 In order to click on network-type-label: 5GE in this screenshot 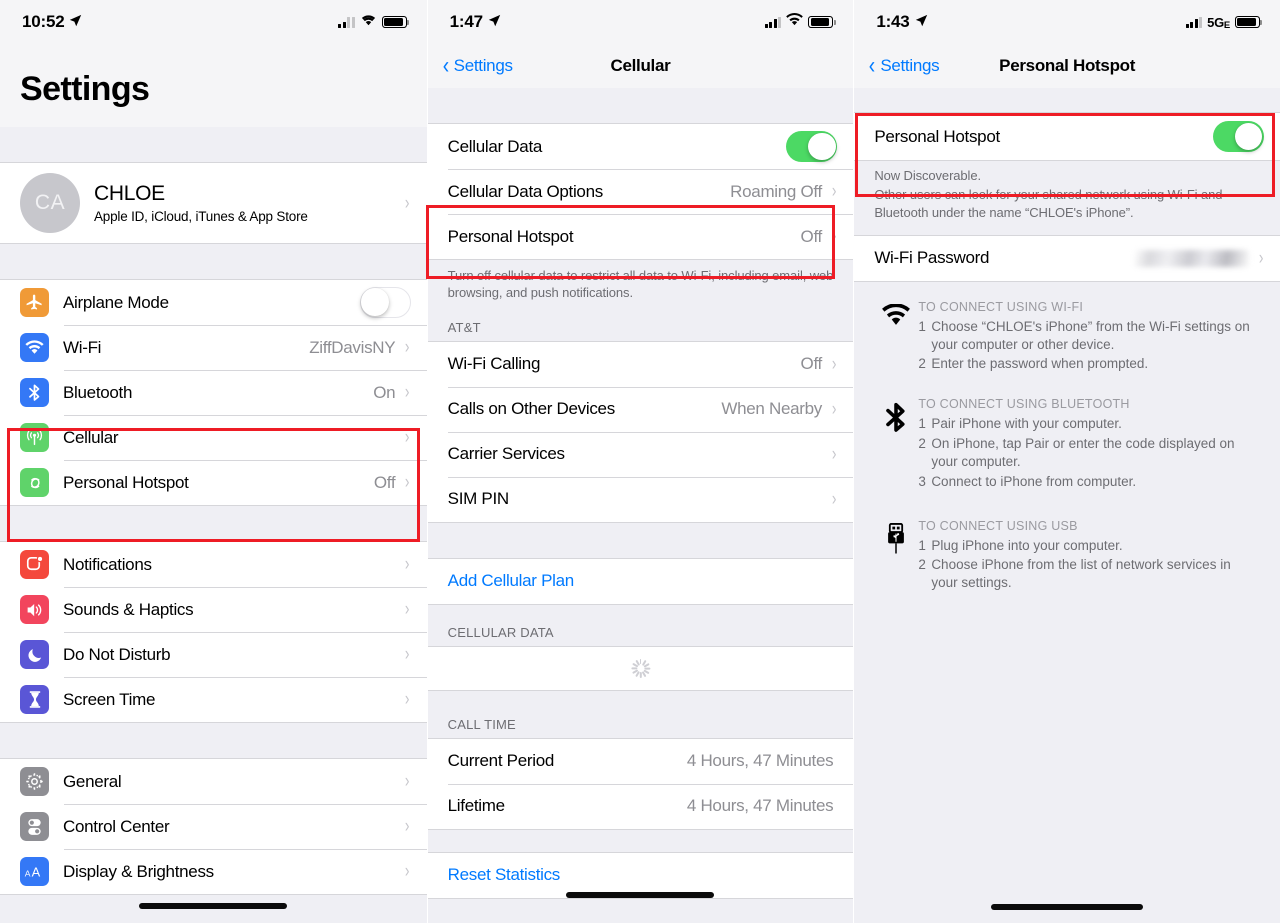, I will do `click(1218, 23)`.